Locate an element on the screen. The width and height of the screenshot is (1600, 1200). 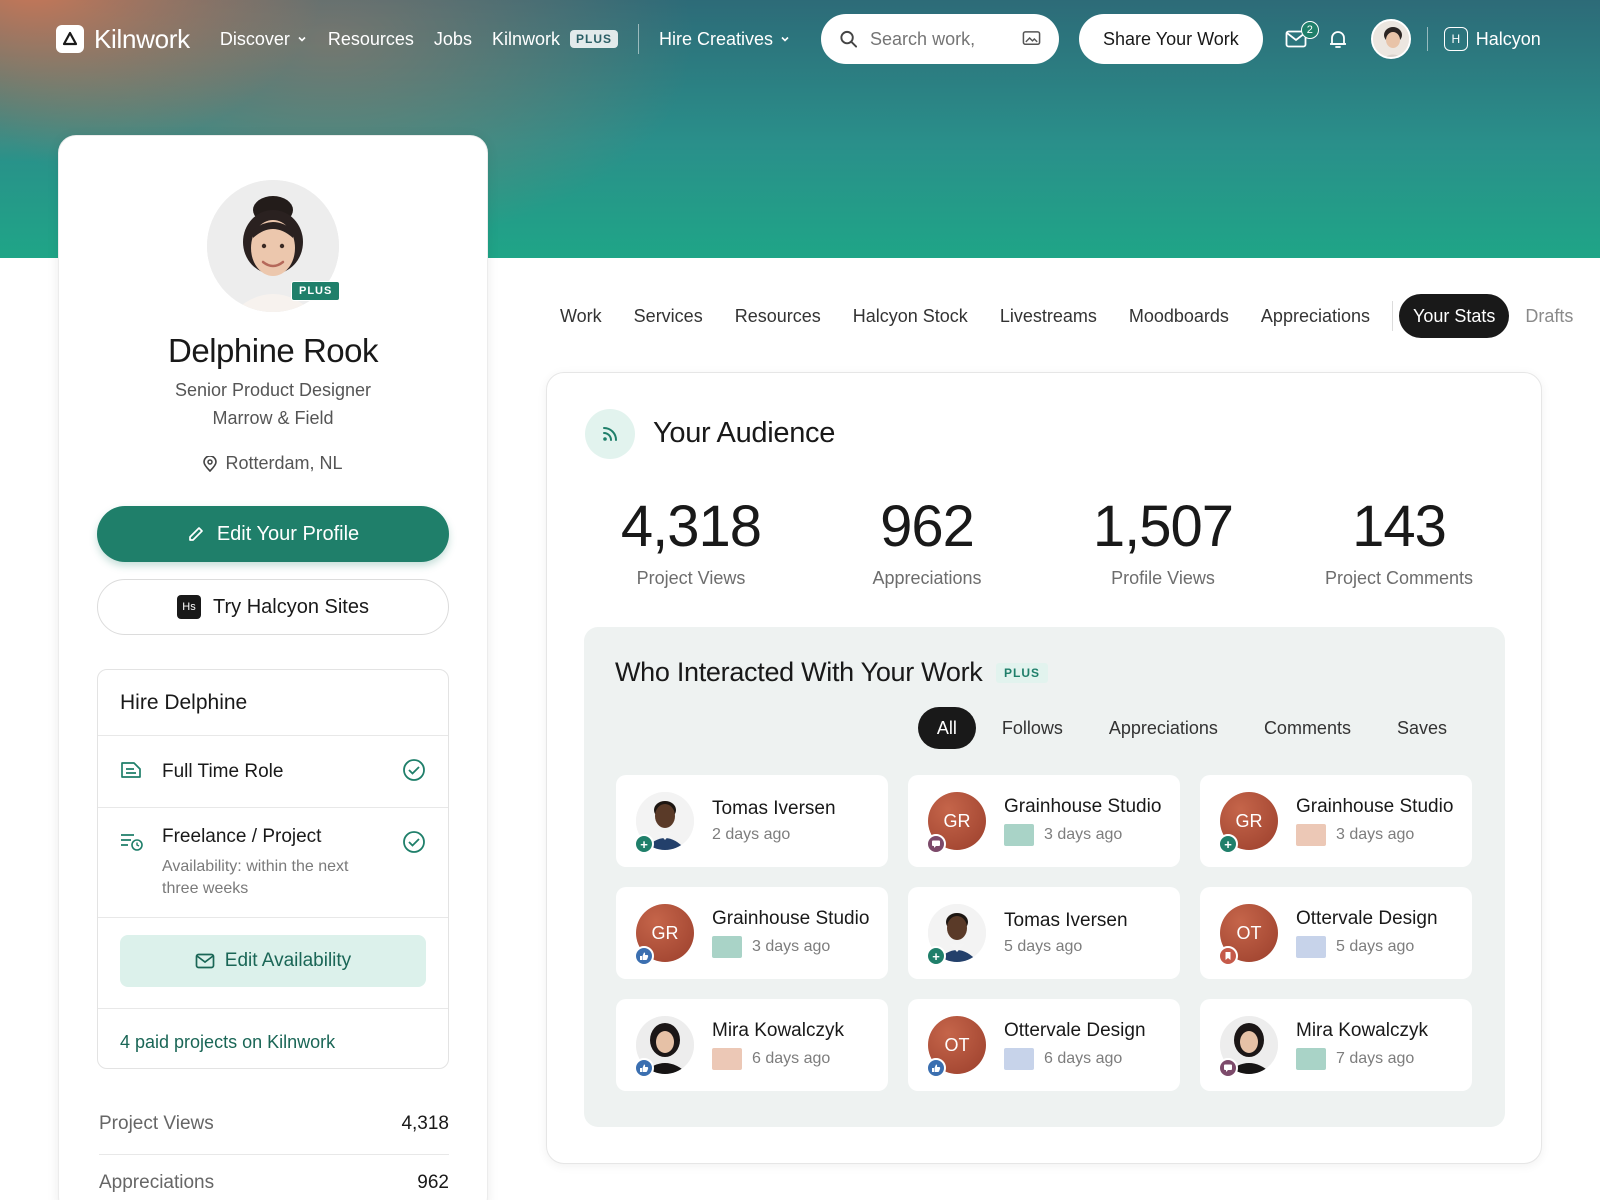
interaction-meta: 2 days ago is located at coordinates (774, 835).